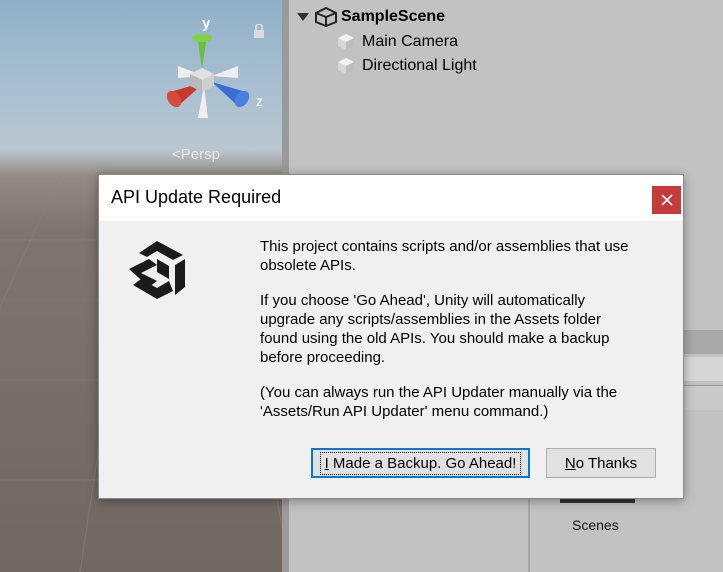  Describe the element at coordinates (157, 270) in the screenshot. I see `unity-logo-icon` at that location.